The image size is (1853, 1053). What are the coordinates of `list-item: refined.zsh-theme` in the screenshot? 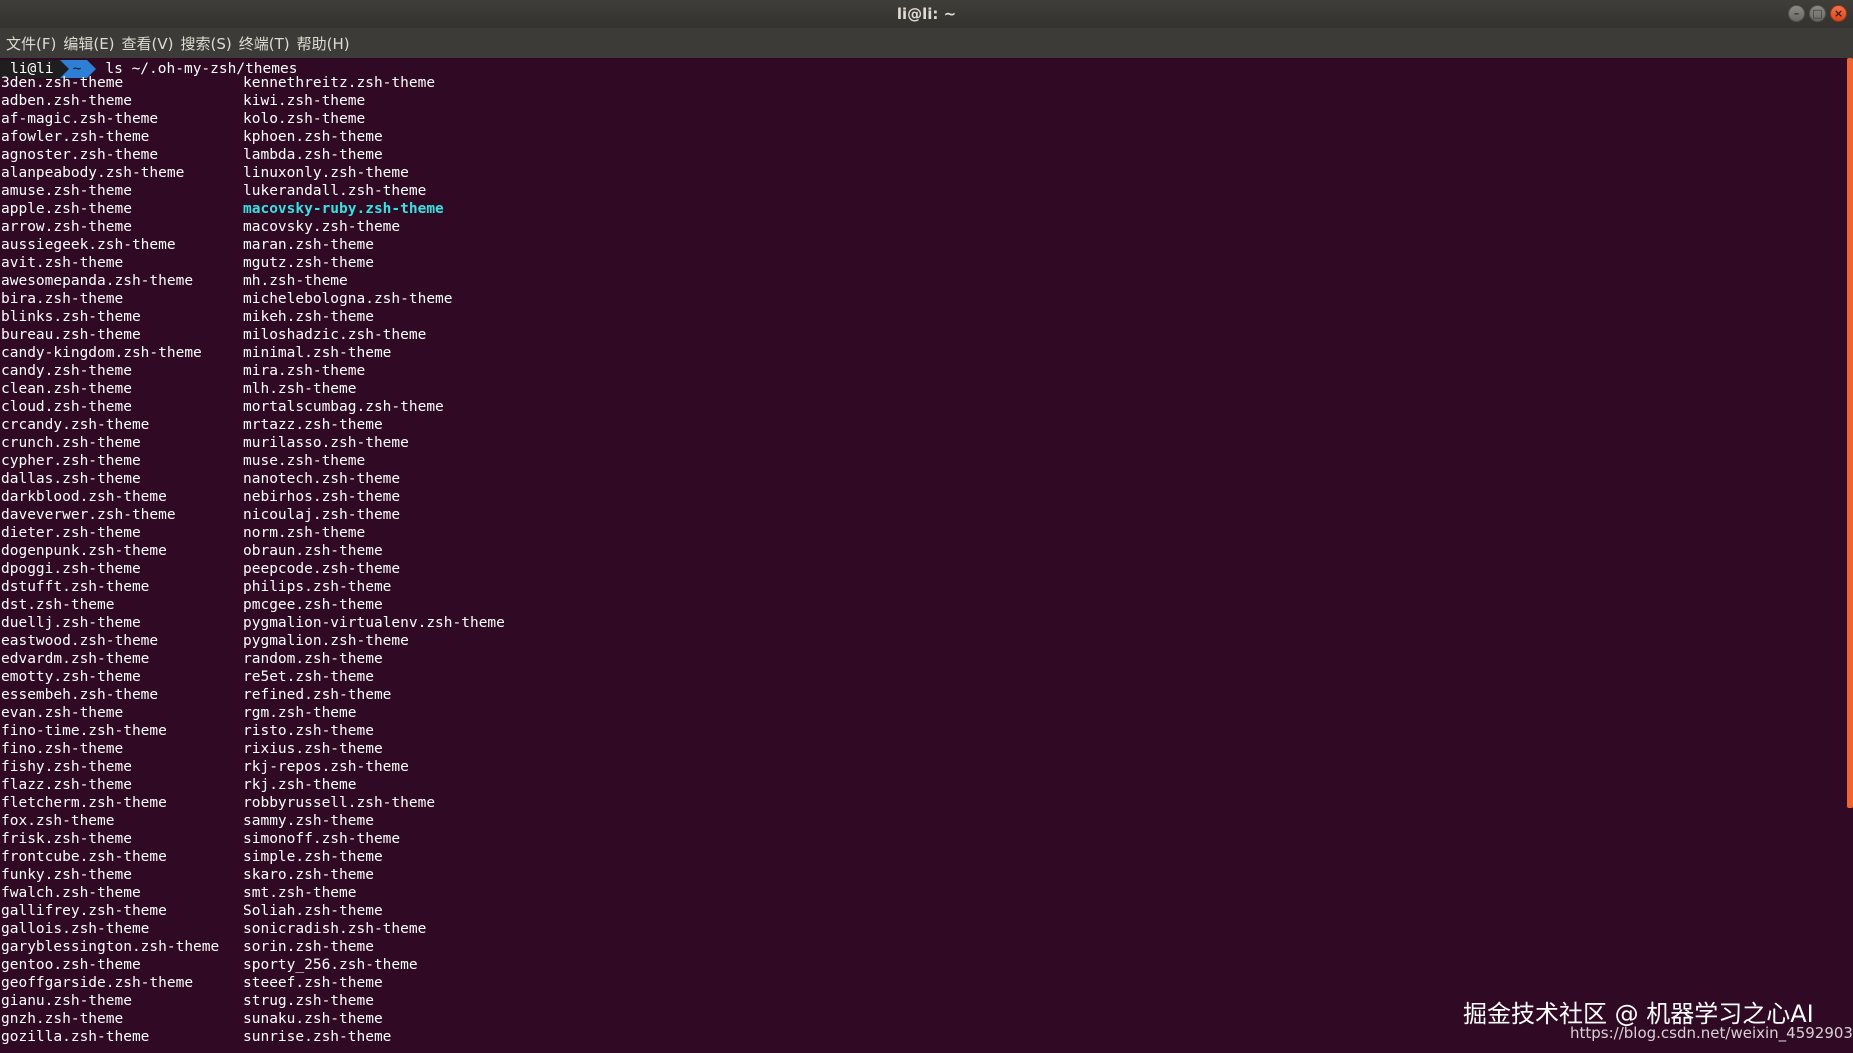 It's located at (317, 695).